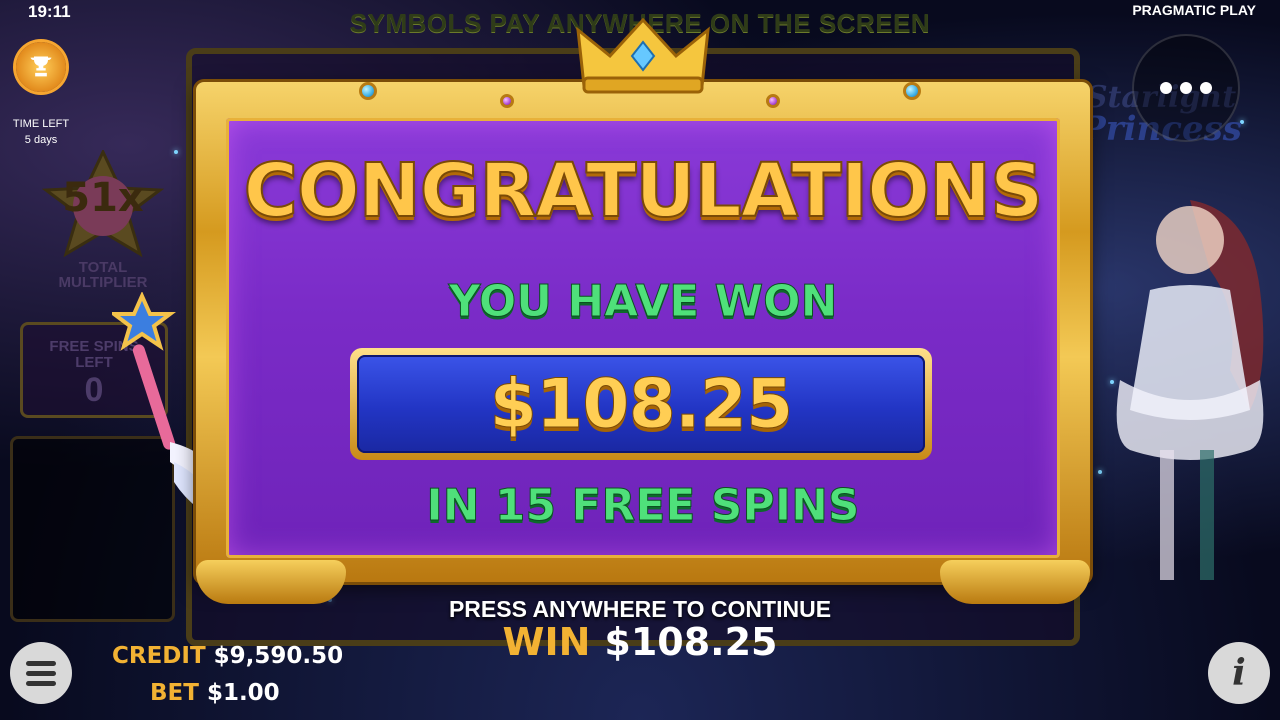 Image resolution: width=1280 pixels, height=720 pixels. What do you see at coordinates (41, 67) in the screenshot?
I see `trophy-icon` at bounding box center [41, 67].